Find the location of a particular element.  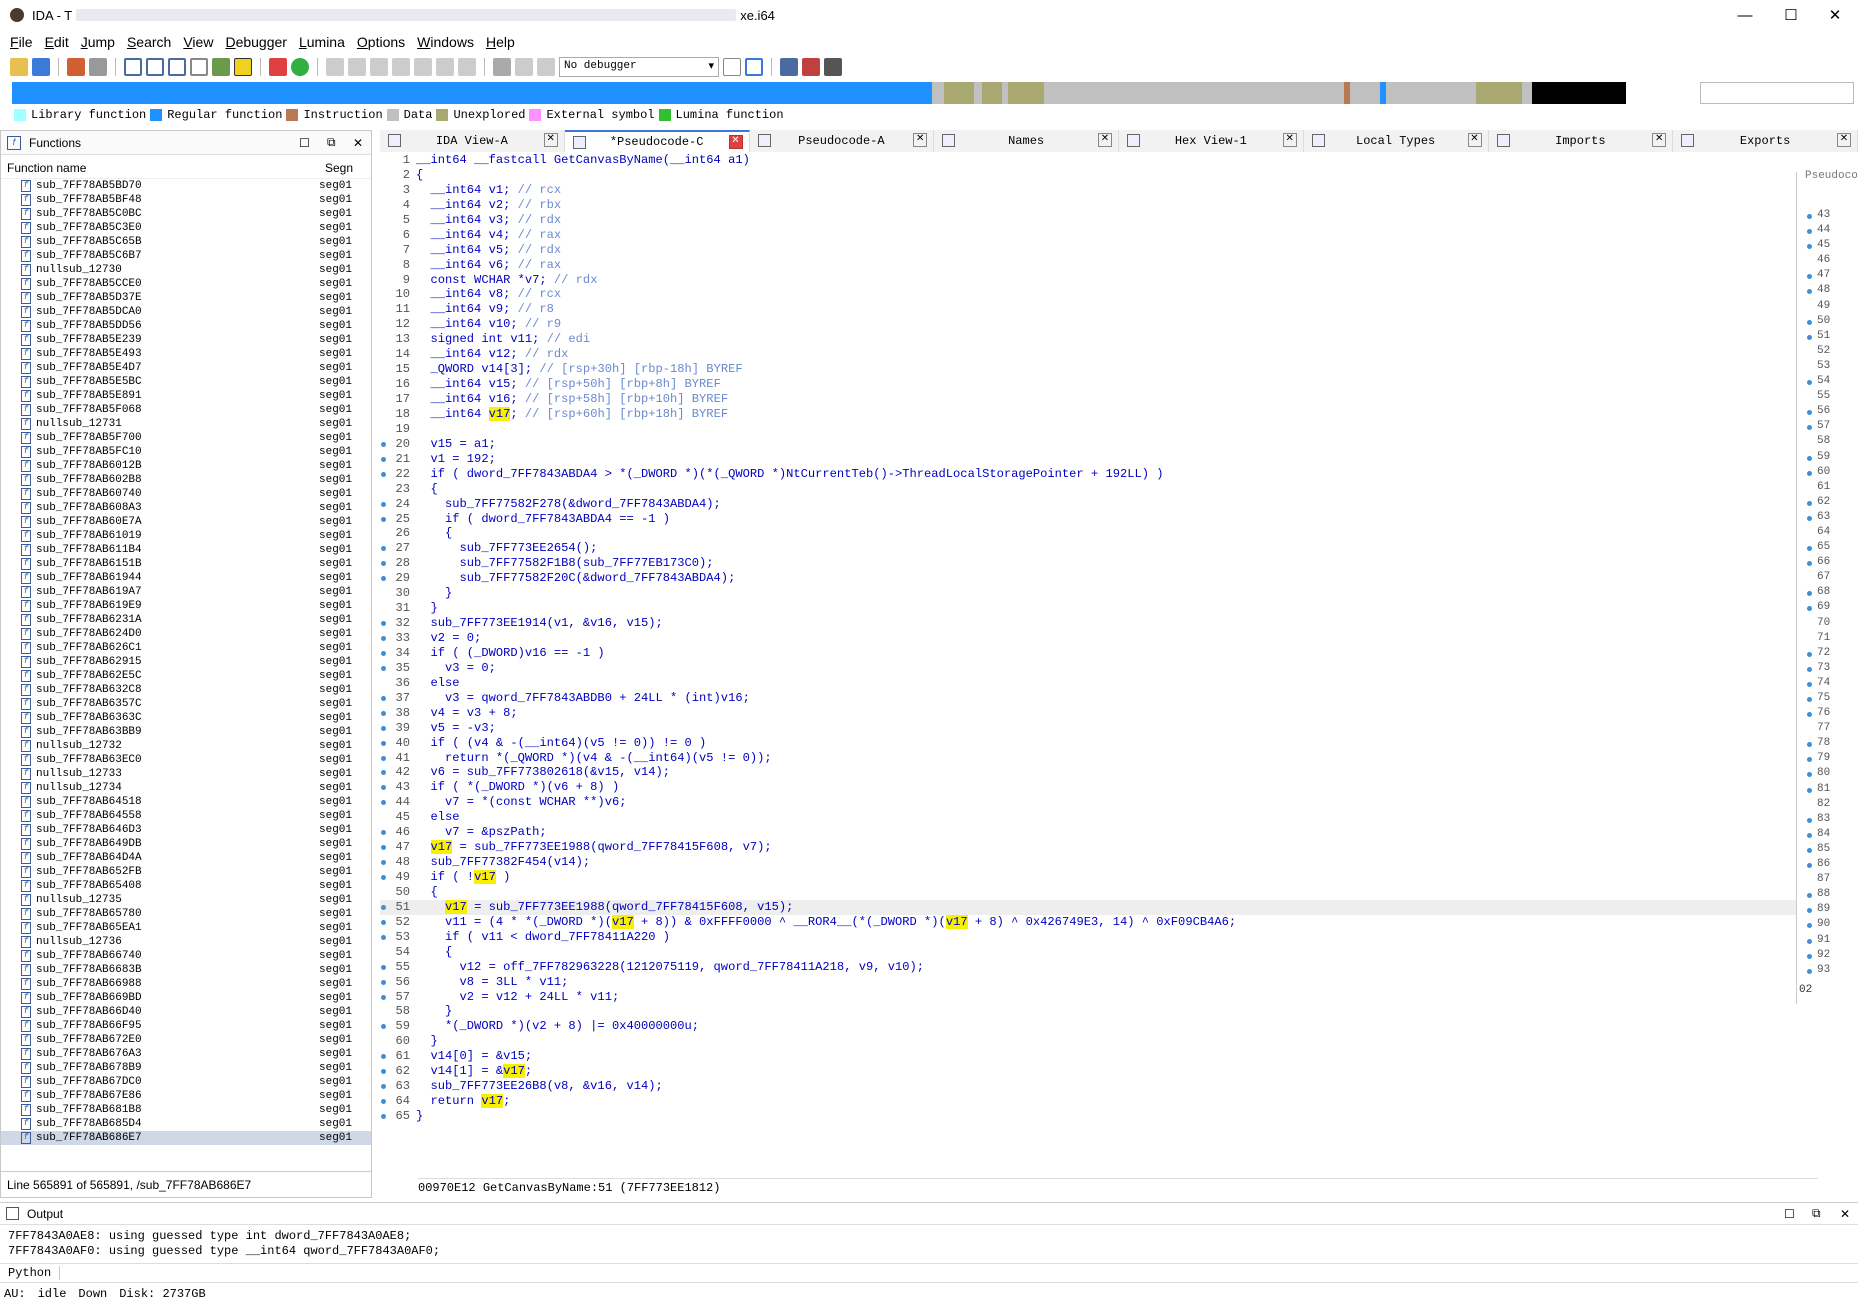

function-row: f sub_7FF78AB646D3 seg01 is located at coordinates (186, 830).